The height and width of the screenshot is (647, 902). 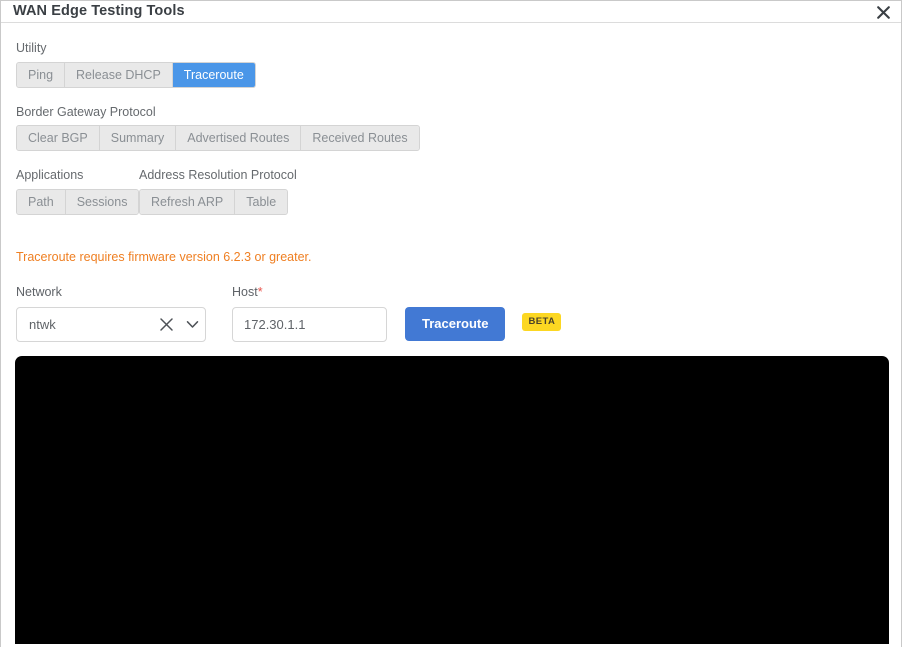 What do you see at coordinates (451, 12) in the screenshot?
I see `dialog-titlebar: WAN Edge Testing Tools` at bounding box center [451, 12].